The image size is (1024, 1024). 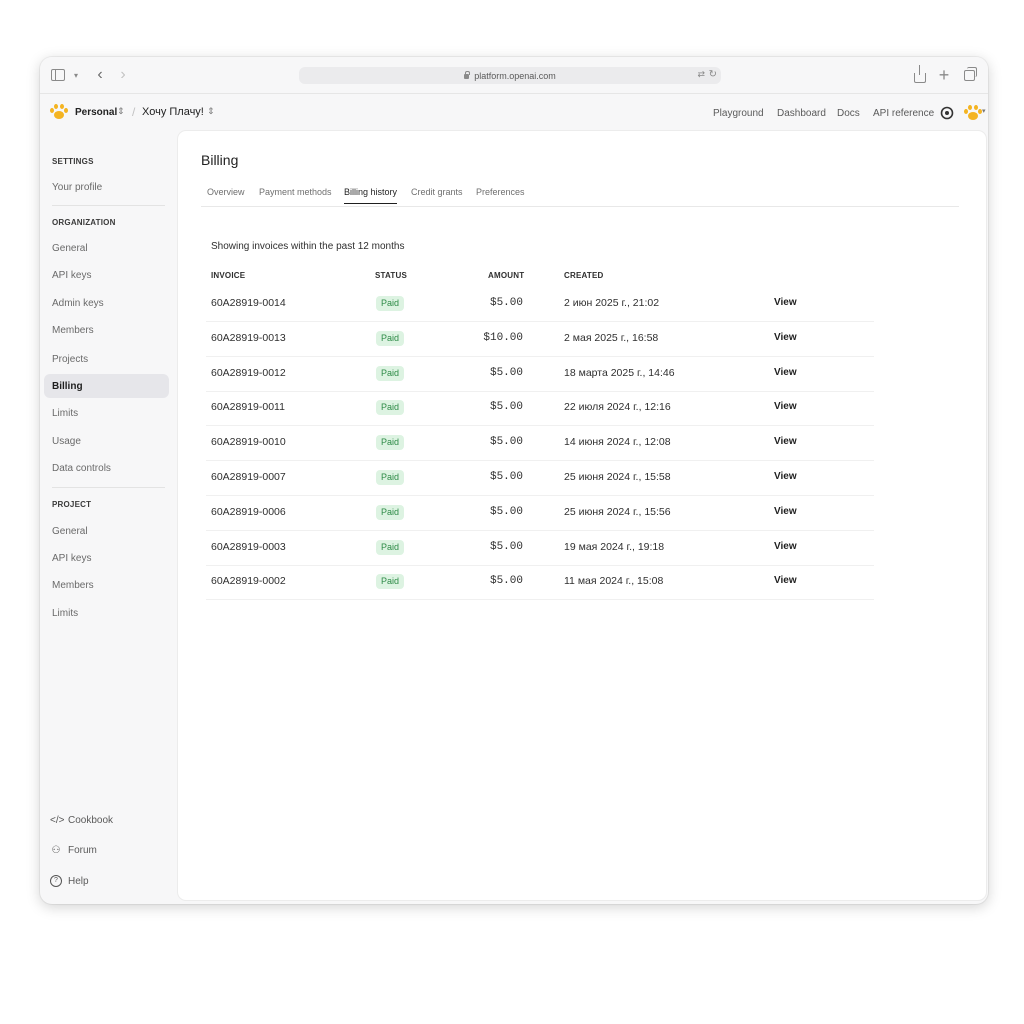 What do you see at coordinates (96, 112) in the screenshot?
I see `org-switcher: Personal` at bounding box center [96, 112].